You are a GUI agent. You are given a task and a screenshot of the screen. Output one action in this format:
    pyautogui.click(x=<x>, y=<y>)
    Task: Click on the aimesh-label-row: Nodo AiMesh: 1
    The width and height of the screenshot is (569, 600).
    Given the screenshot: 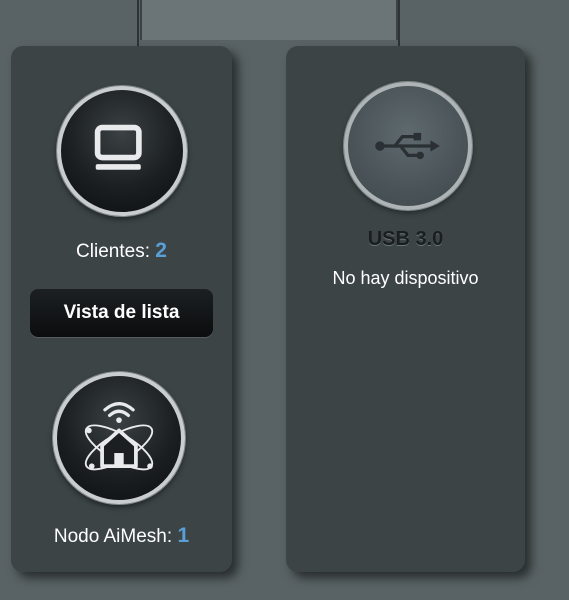 What is the action you would take?
    pyautogui.click(x=121, y=536)
    